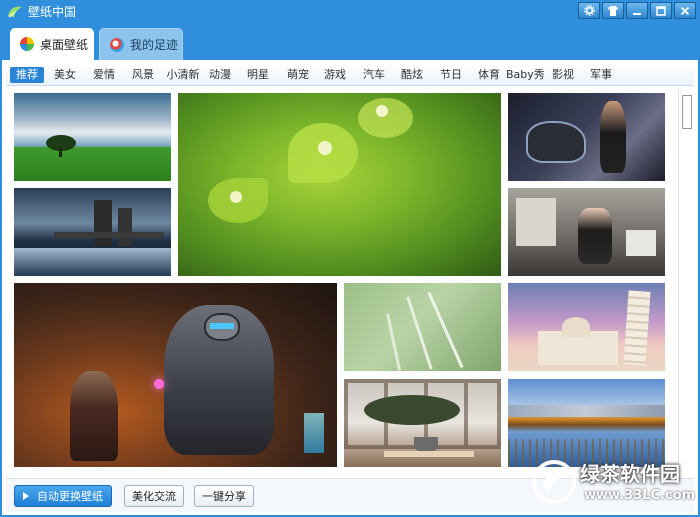 This screenshot has height=517, width=700. I want to click on tab-my-footprint: 我的足迹, so click(141, 44).